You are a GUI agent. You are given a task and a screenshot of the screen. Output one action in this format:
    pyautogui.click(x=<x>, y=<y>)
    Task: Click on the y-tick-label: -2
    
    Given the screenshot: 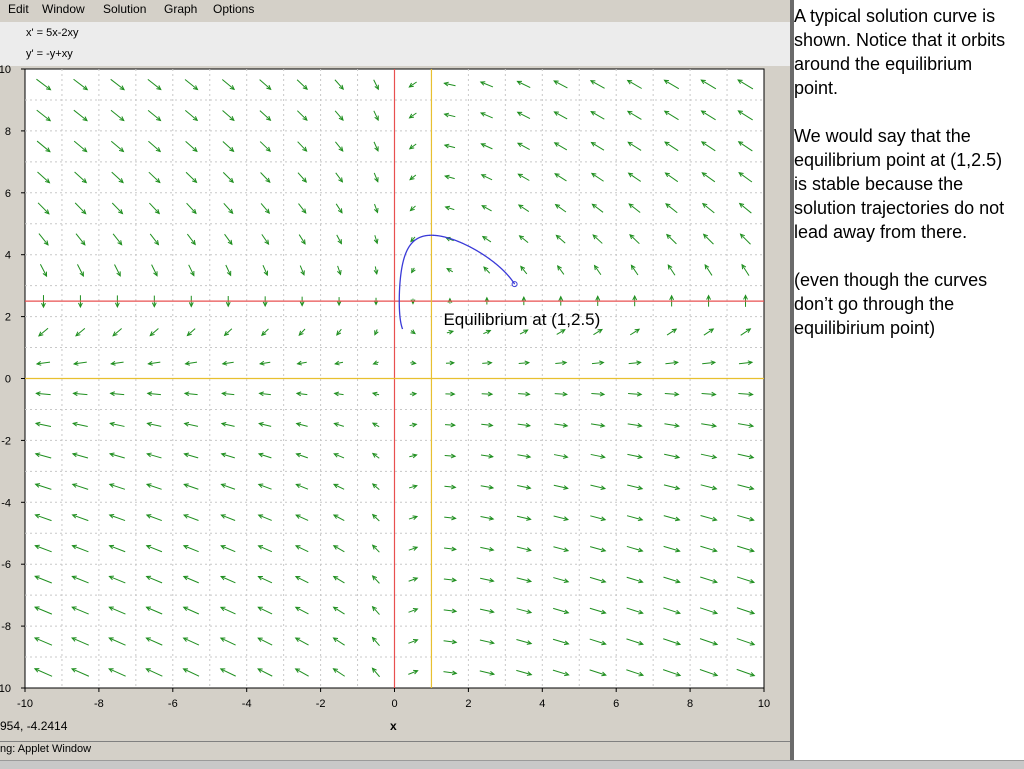 What is the action you would take?
    pyautogui.click(x=6, y=441)
    